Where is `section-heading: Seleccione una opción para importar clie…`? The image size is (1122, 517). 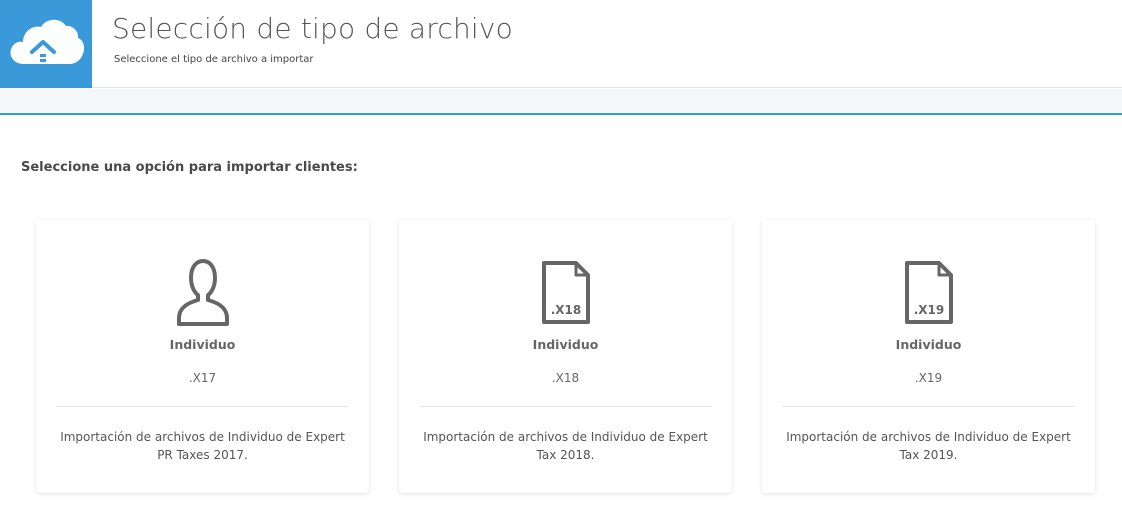 section-heading: Seleccione una opción para importar clie… is located at coordinates (189, 167).